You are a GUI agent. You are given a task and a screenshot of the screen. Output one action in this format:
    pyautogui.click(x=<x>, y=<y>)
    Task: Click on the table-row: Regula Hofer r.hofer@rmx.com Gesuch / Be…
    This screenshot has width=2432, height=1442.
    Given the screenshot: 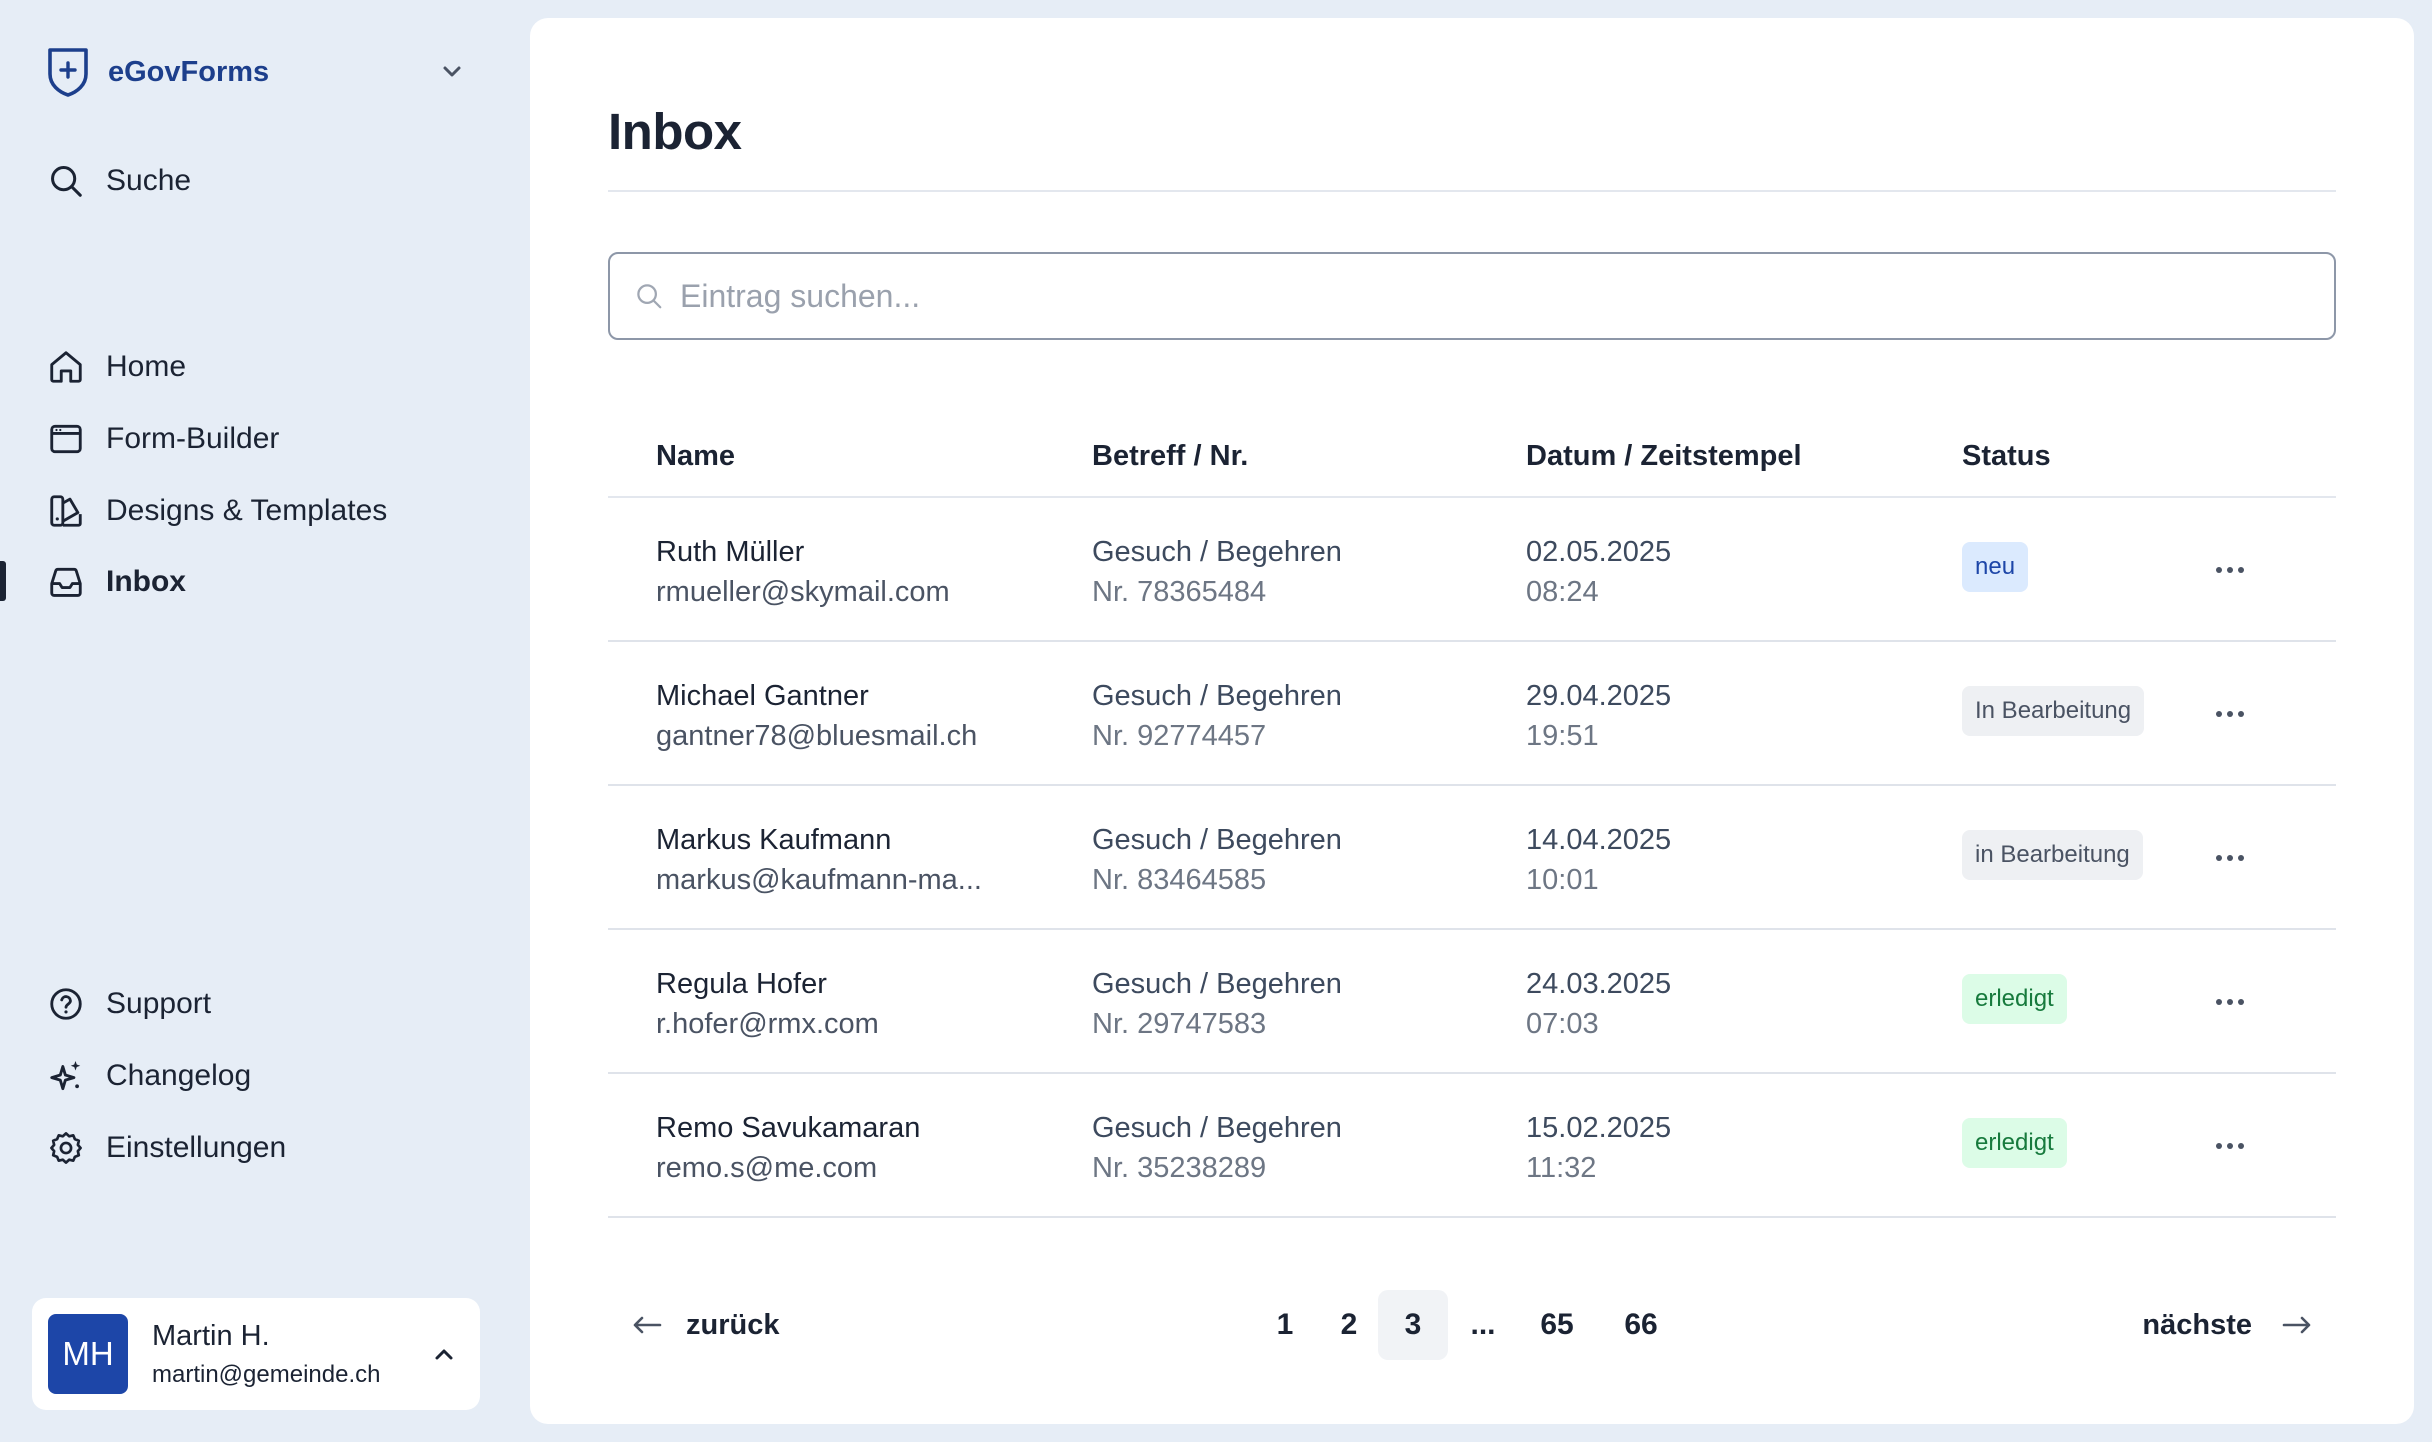 What is the action you would take?
    pyautogui.click(x=1472, y=1002)
    